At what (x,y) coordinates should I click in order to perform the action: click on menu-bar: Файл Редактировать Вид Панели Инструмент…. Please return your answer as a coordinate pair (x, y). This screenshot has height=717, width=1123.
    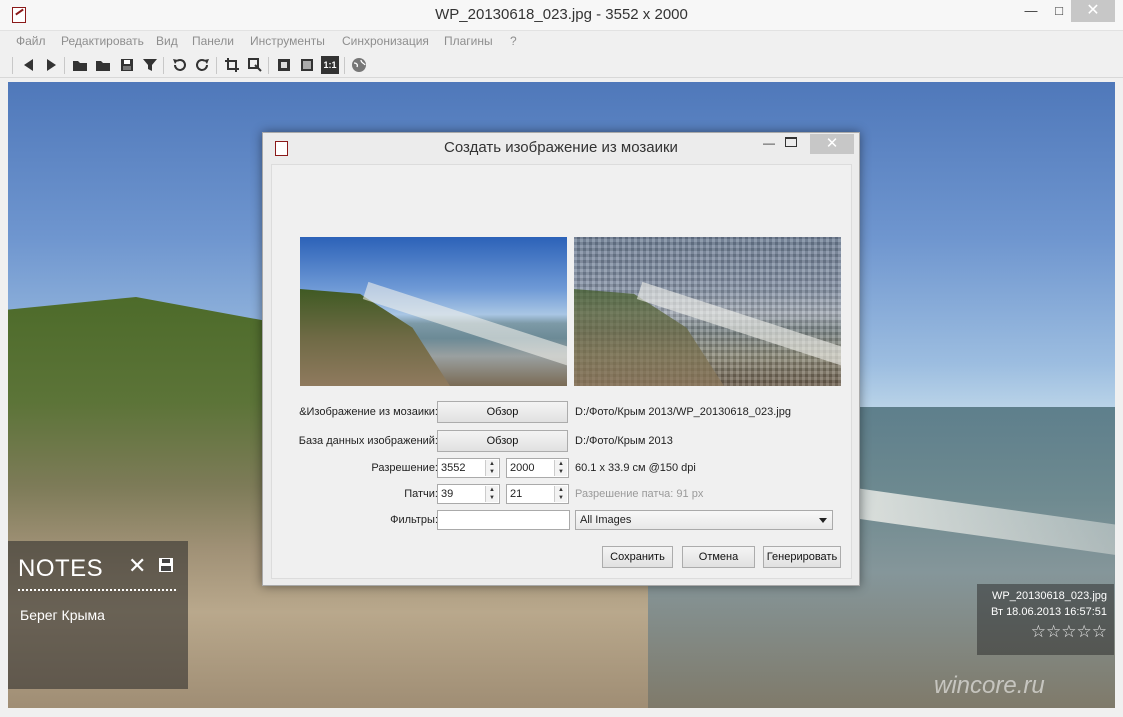
    Looking at the image, I should click on (561, 42).